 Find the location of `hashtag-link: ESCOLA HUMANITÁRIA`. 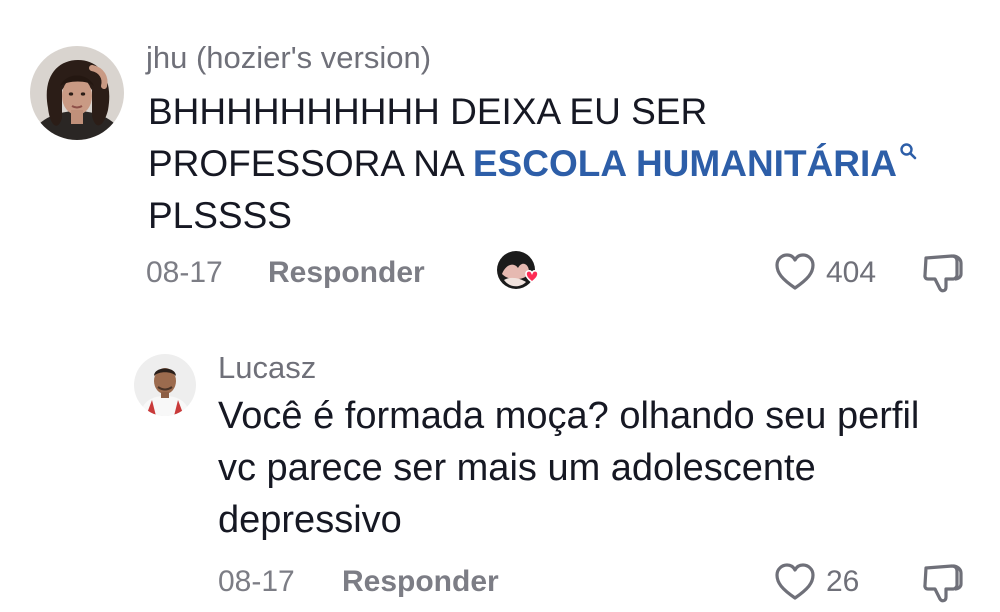

hashtag-link: ESCOLA HUMANITÁRIA is located at coordinates (685, 163).